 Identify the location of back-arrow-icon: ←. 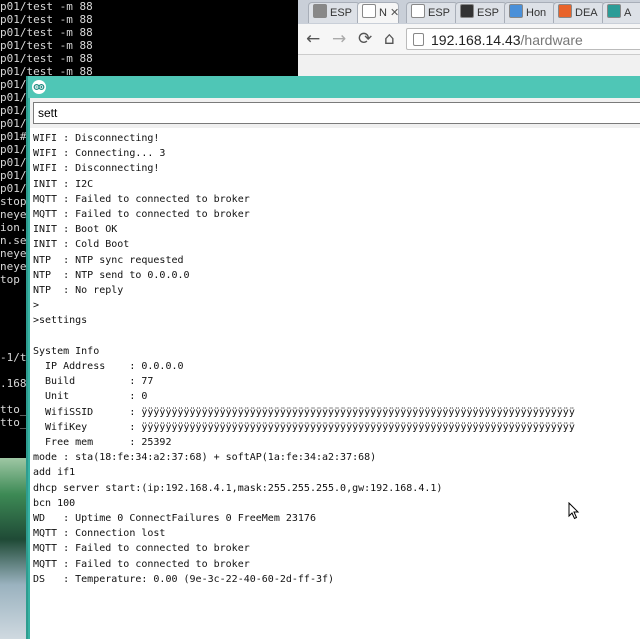
(313, 39).